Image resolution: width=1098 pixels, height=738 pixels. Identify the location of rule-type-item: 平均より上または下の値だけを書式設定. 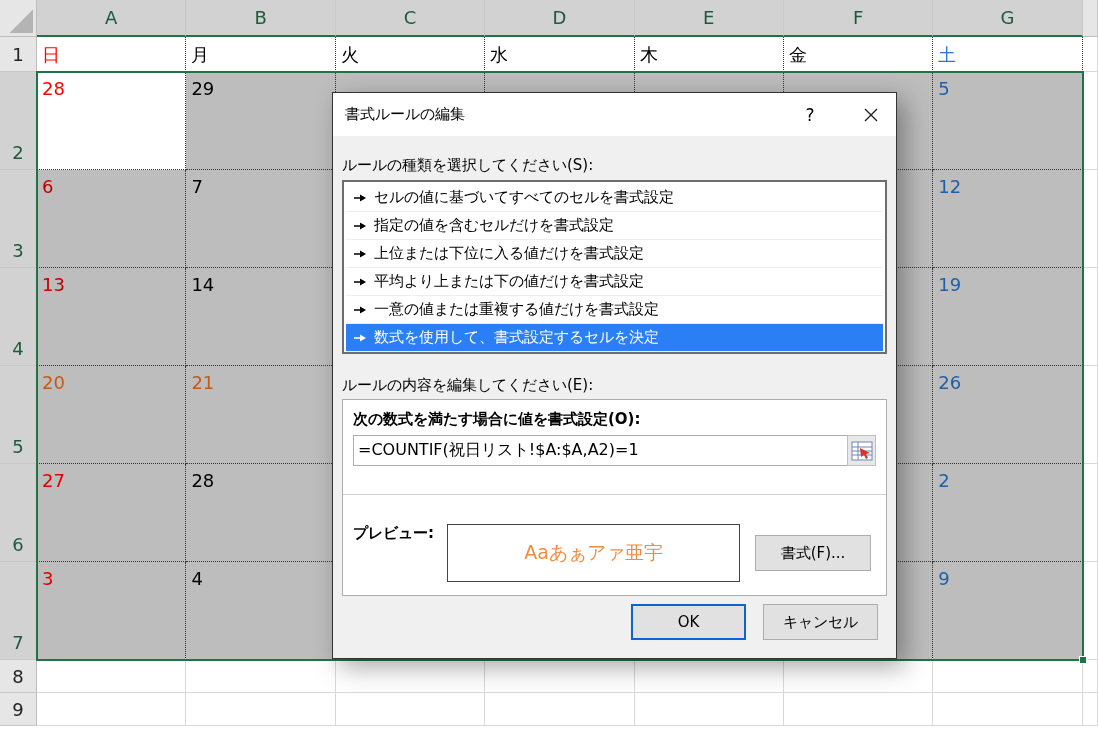
(614, 282).